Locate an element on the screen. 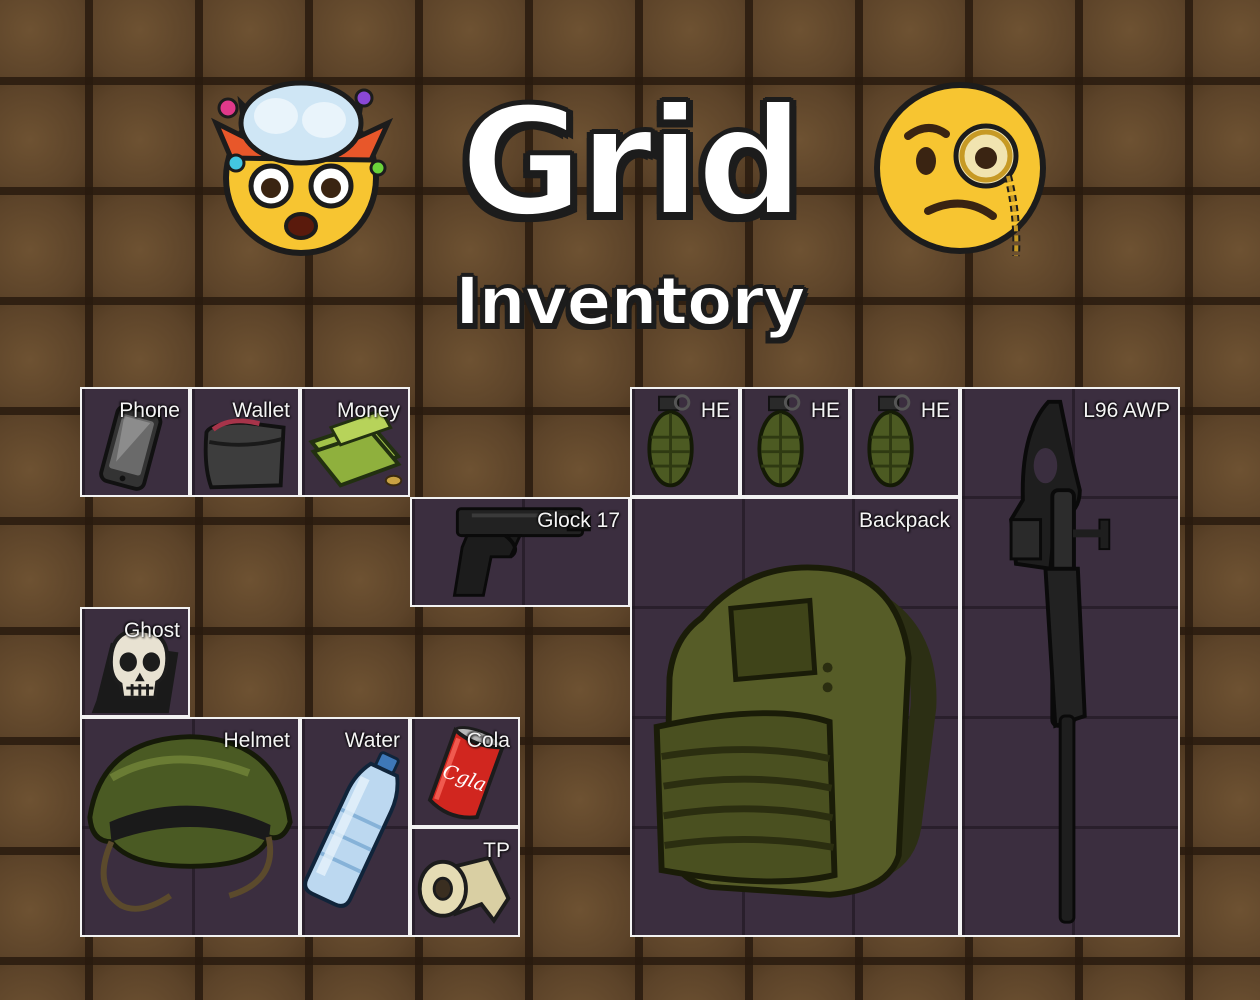 The image size is (1260, 1000). slot-ghost: Ghost is located at coordinates (135, 662).